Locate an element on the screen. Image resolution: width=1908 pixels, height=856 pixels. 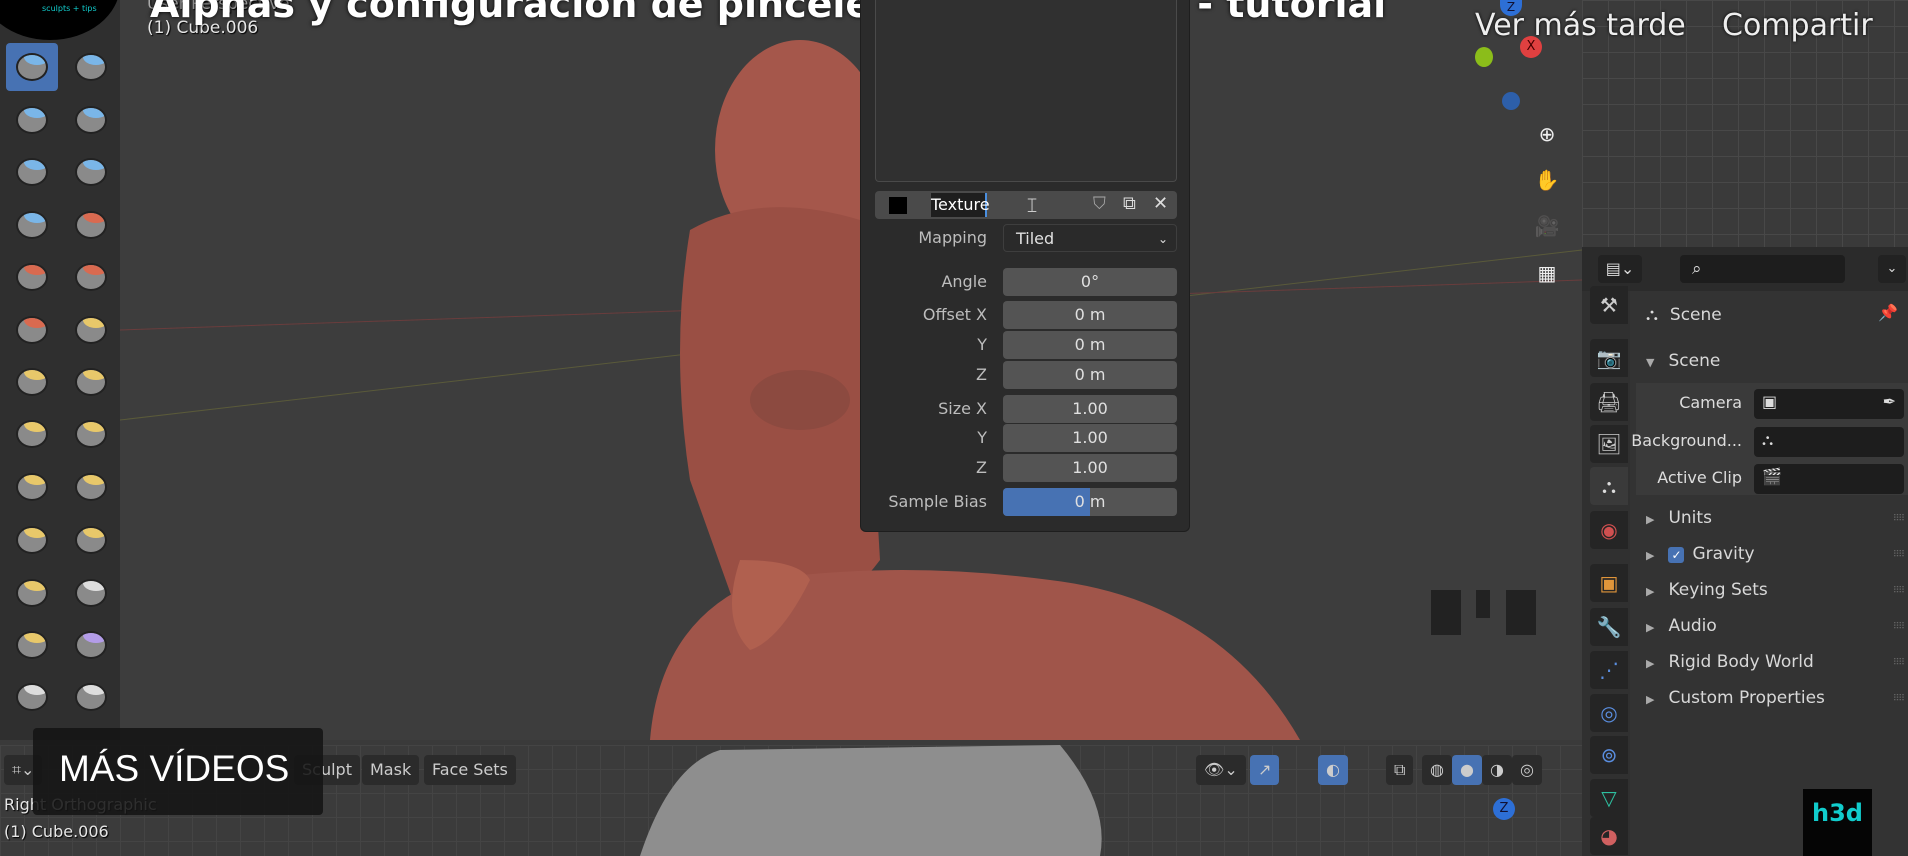
modifier-wrench-icon: 🔧 is located at coordinates (1609, 627).